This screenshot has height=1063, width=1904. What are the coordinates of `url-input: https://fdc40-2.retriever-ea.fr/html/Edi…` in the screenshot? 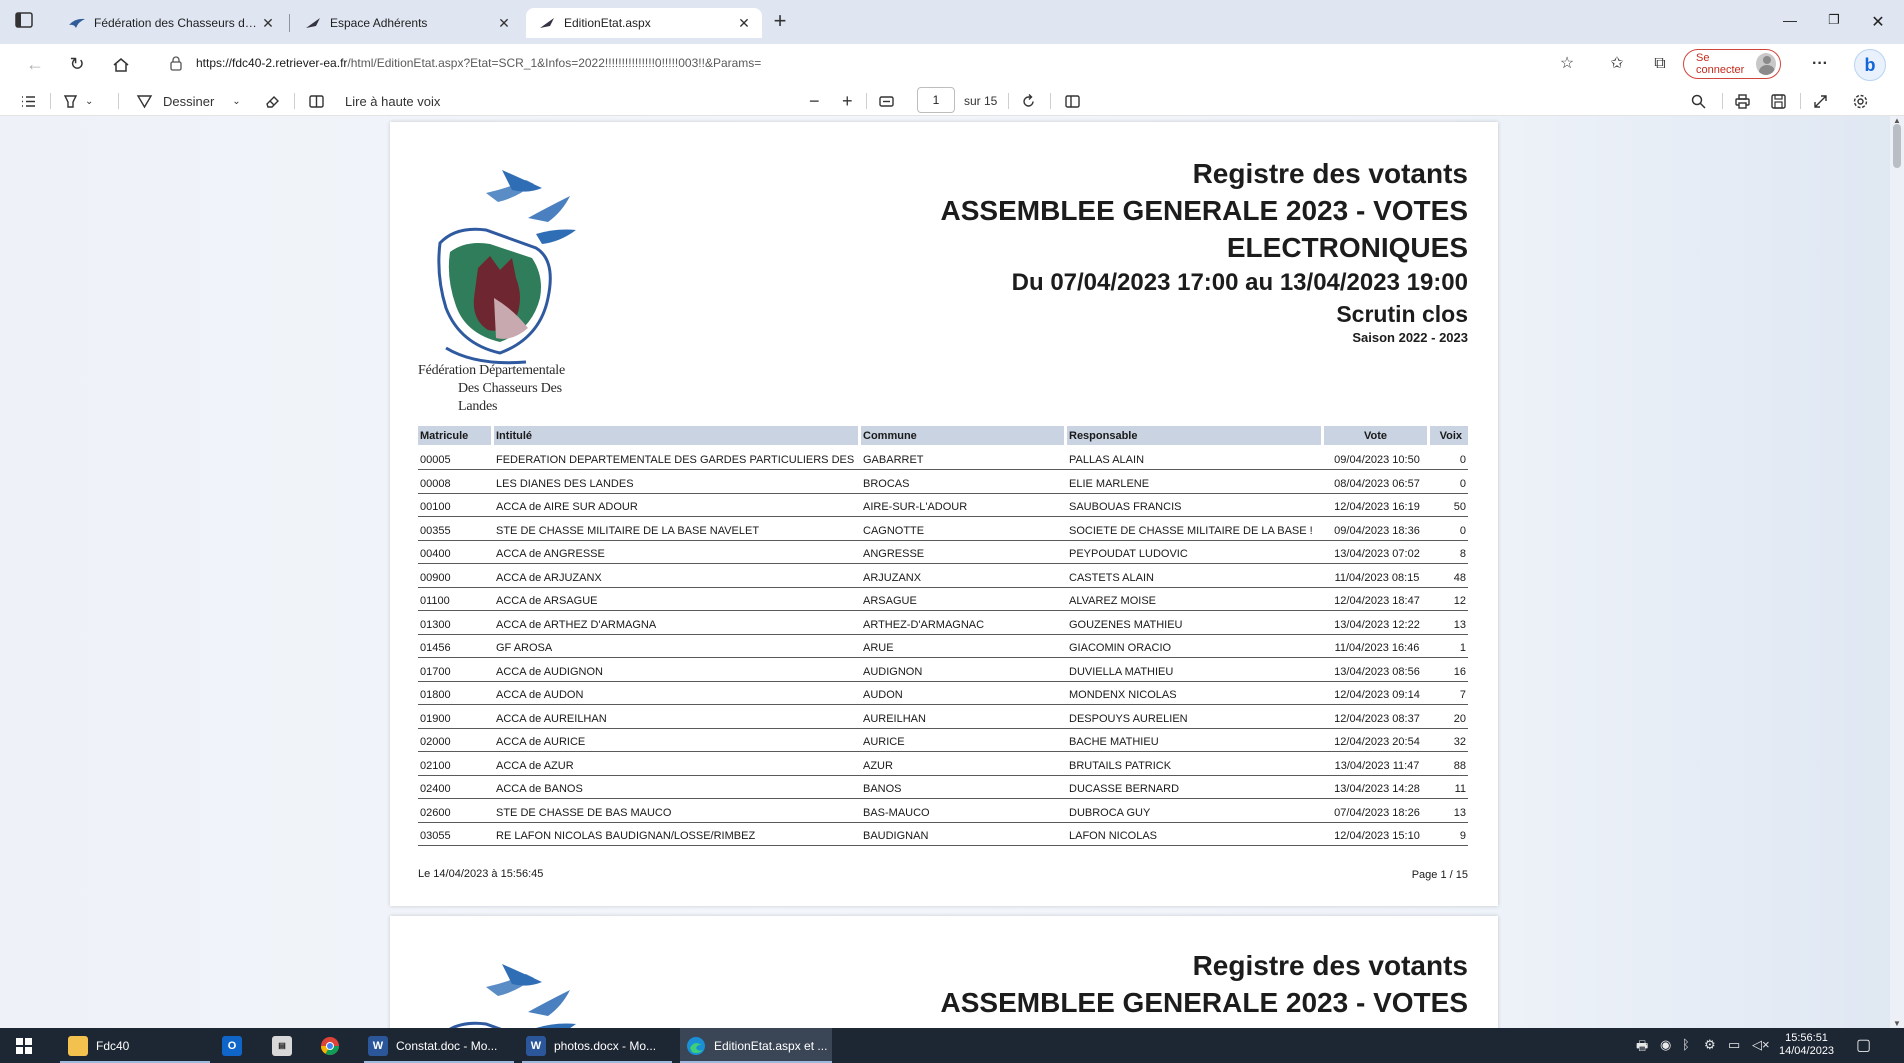 It's located at (478, 63).